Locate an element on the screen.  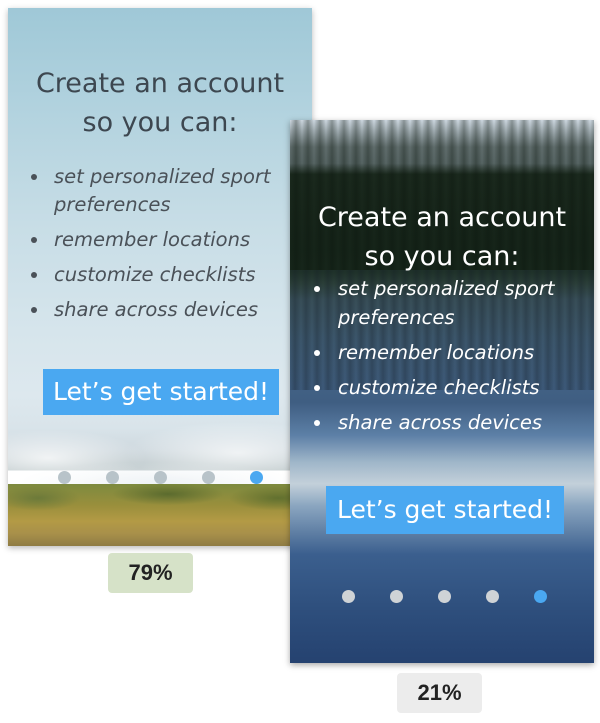
grass-field-background is located at coordinates (160, 515).